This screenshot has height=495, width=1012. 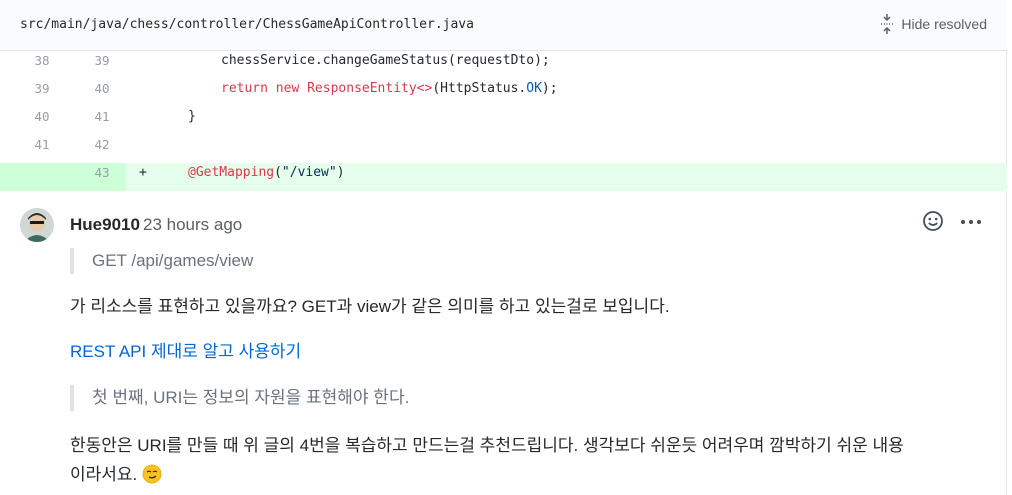 I want to click on diff-marker: +, so click(x=143, y=172).